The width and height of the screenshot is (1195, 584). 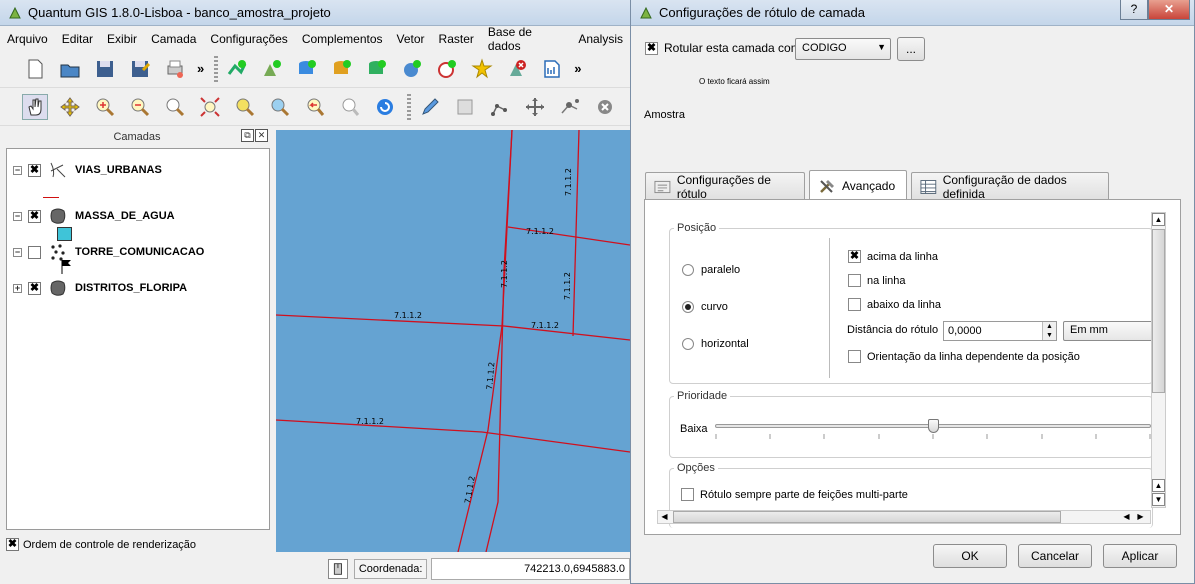 I want to click on tab-label-settings: Configurações de rótulo, so click(x=725, y=186).